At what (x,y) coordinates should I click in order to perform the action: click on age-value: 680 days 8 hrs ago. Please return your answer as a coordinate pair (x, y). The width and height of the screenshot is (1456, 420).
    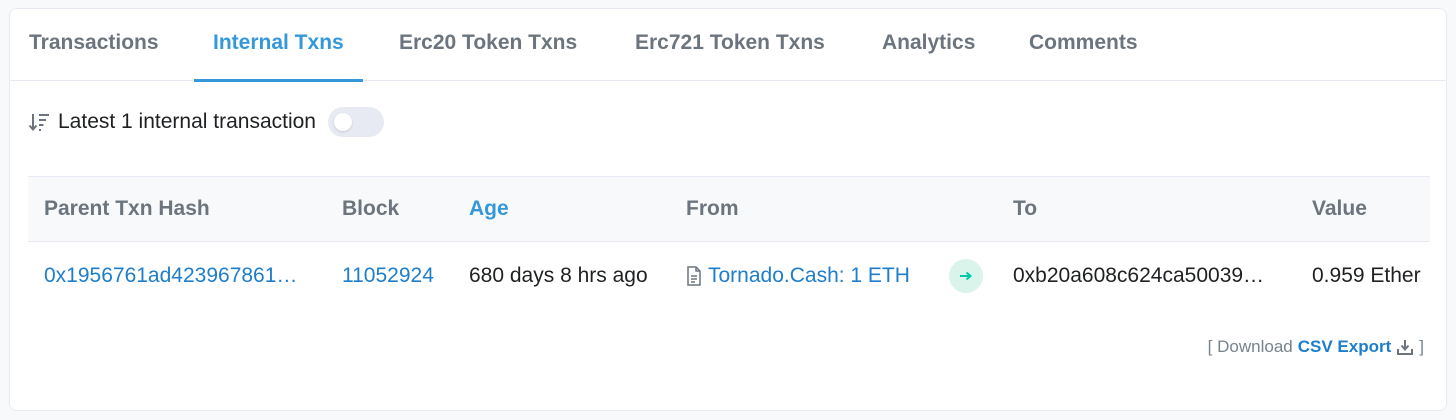
    Looking at the image, I should click on (558, 275).